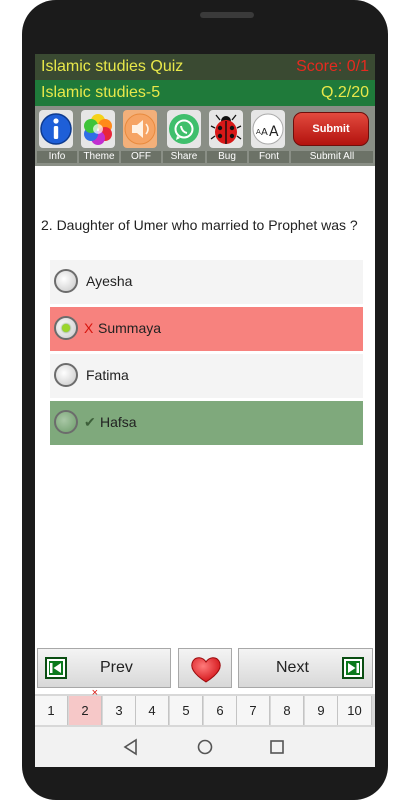 The image size is (410, 800). I want to click on question-page-strip: 1 2 × 3 4 5 6 7 8 9 10, so click(205, 707).